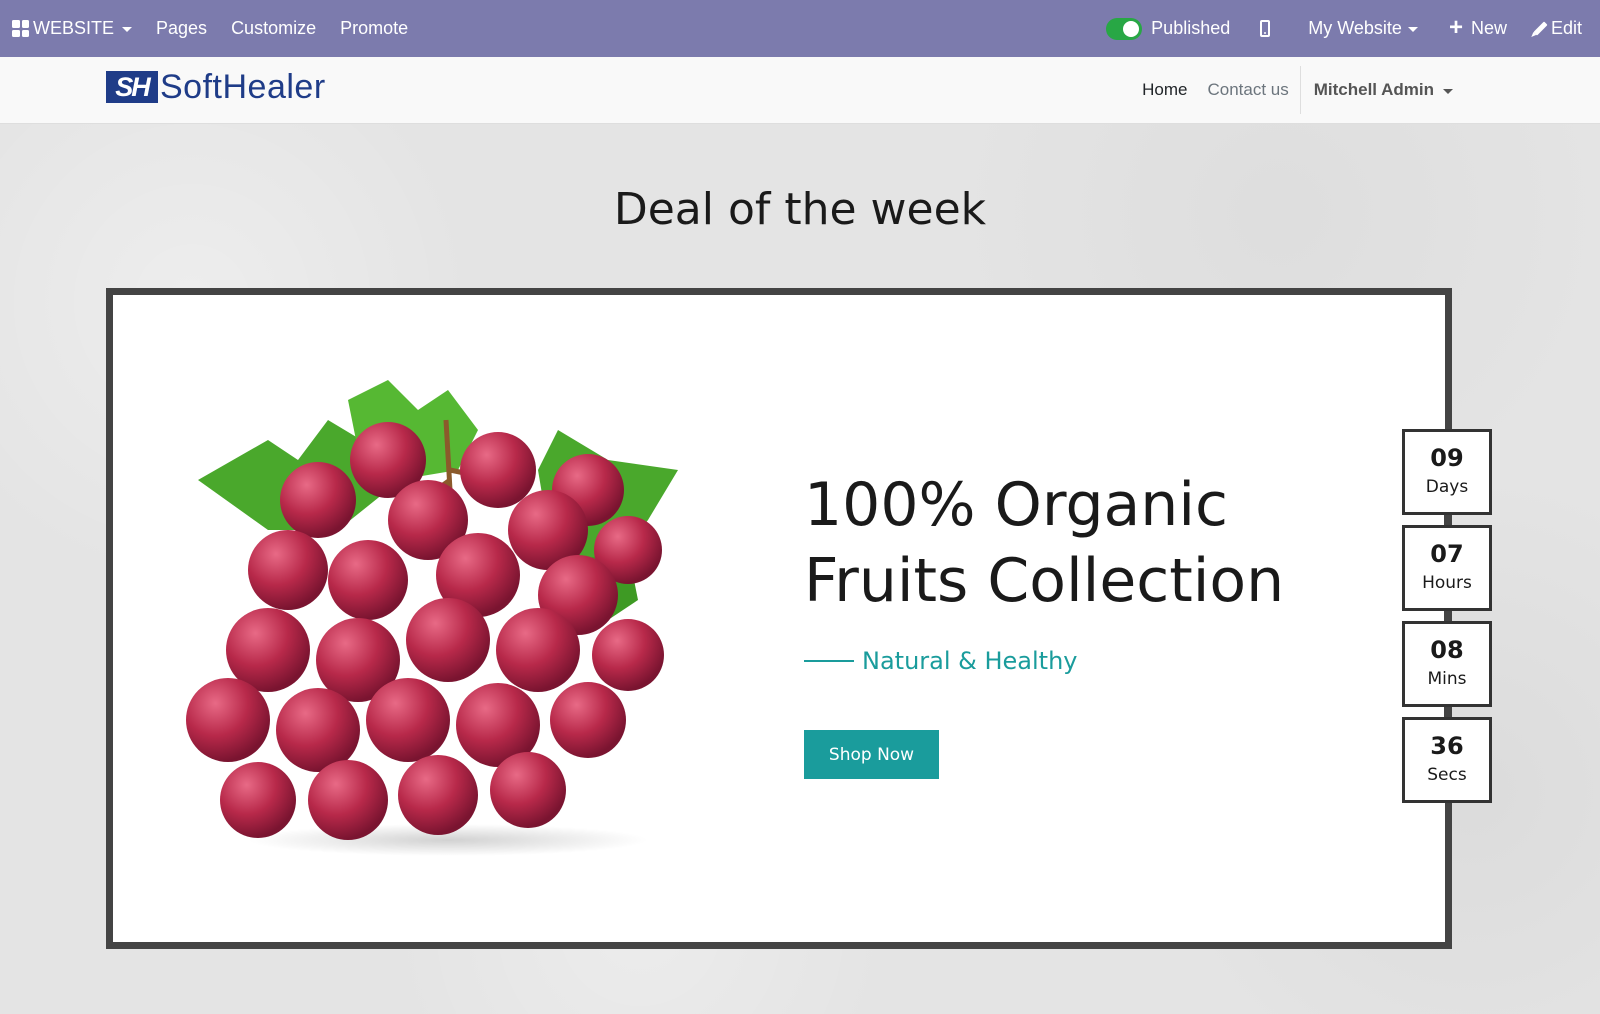 This screenshot has height=1014, width=1600. I want to click on subtitle-text: Natural & Healthy, so click(970, 661).